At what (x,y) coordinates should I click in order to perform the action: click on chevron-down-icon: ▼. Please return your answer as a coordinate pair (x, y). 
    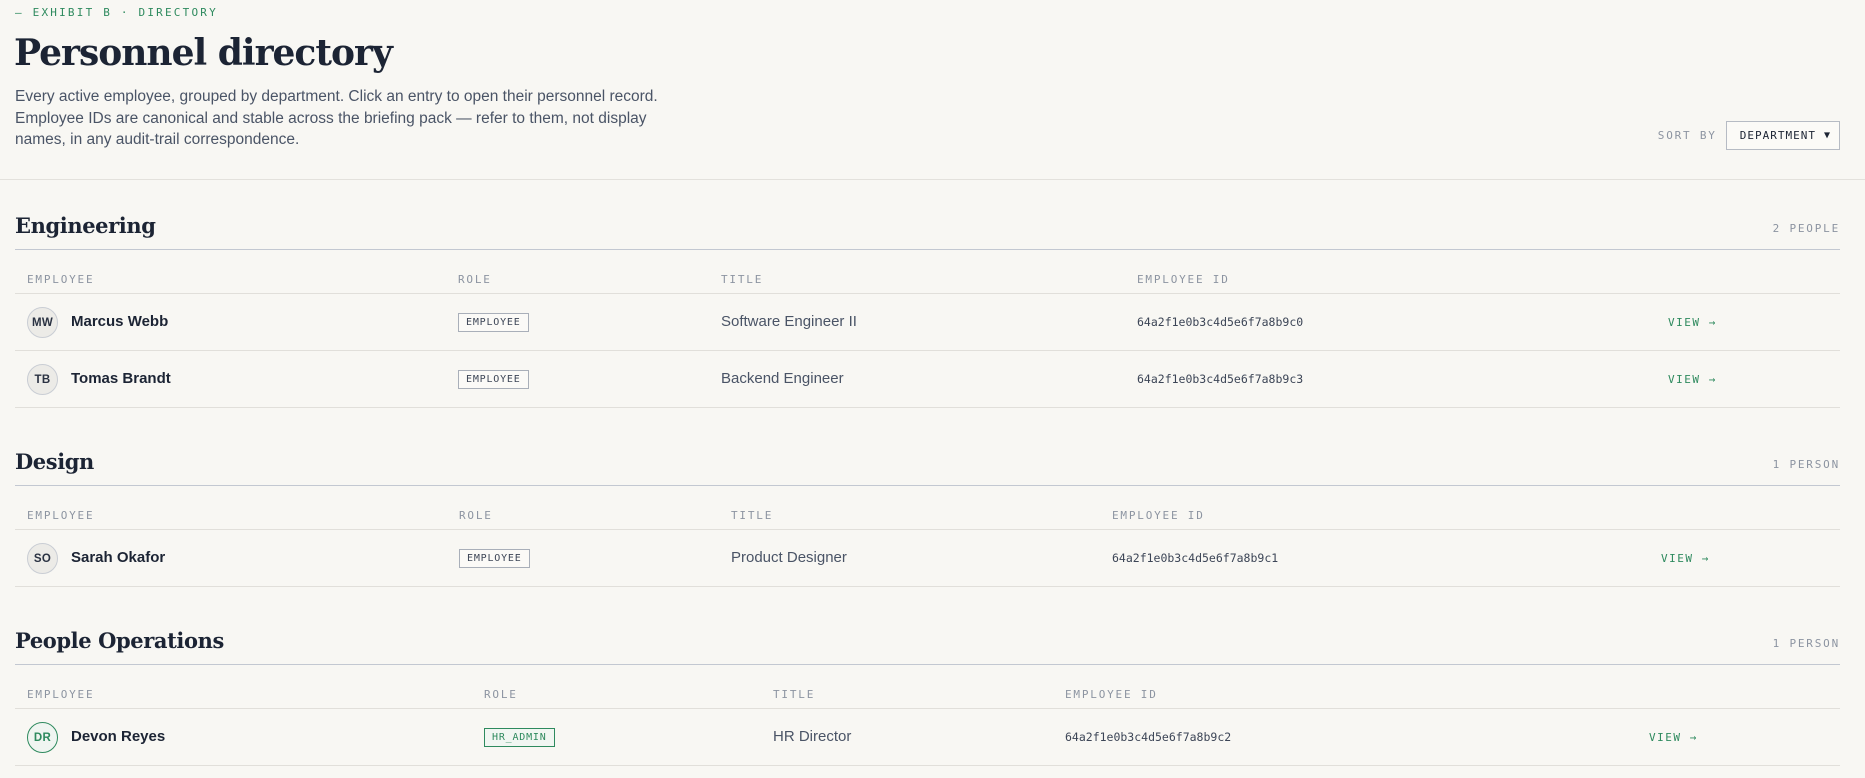
    Looking at the image, I should click on (1827, 135).